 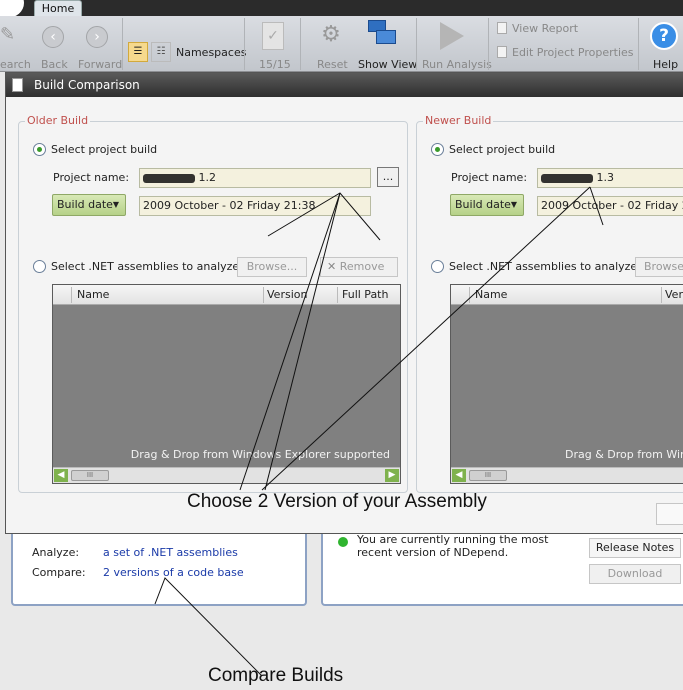 I want to click on compare-builds-link: 2 versions of a code base, so click(x=173, y=572).